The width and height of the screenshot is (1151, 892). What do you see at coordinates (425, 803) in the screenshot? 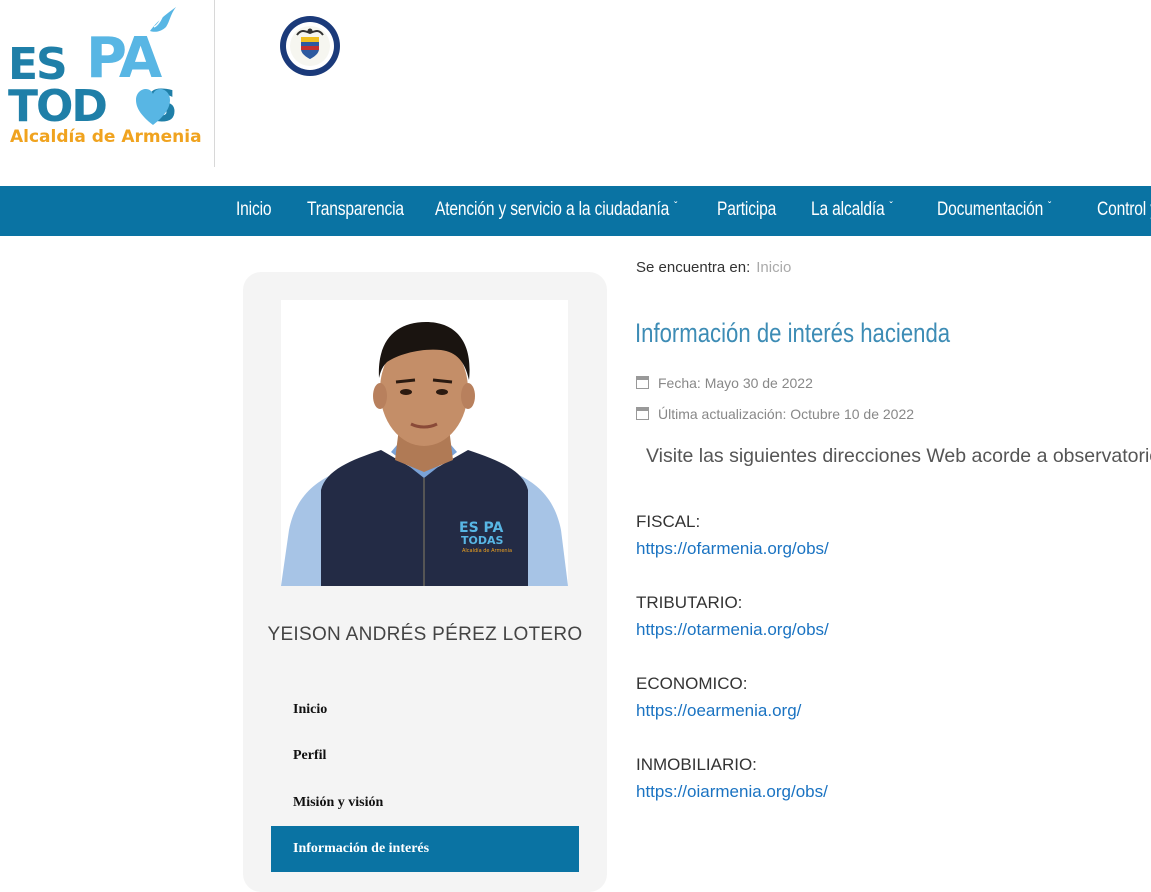
I see `sidebar-item-mision-vision: Misión y visión` at bounding box center [425, 803].